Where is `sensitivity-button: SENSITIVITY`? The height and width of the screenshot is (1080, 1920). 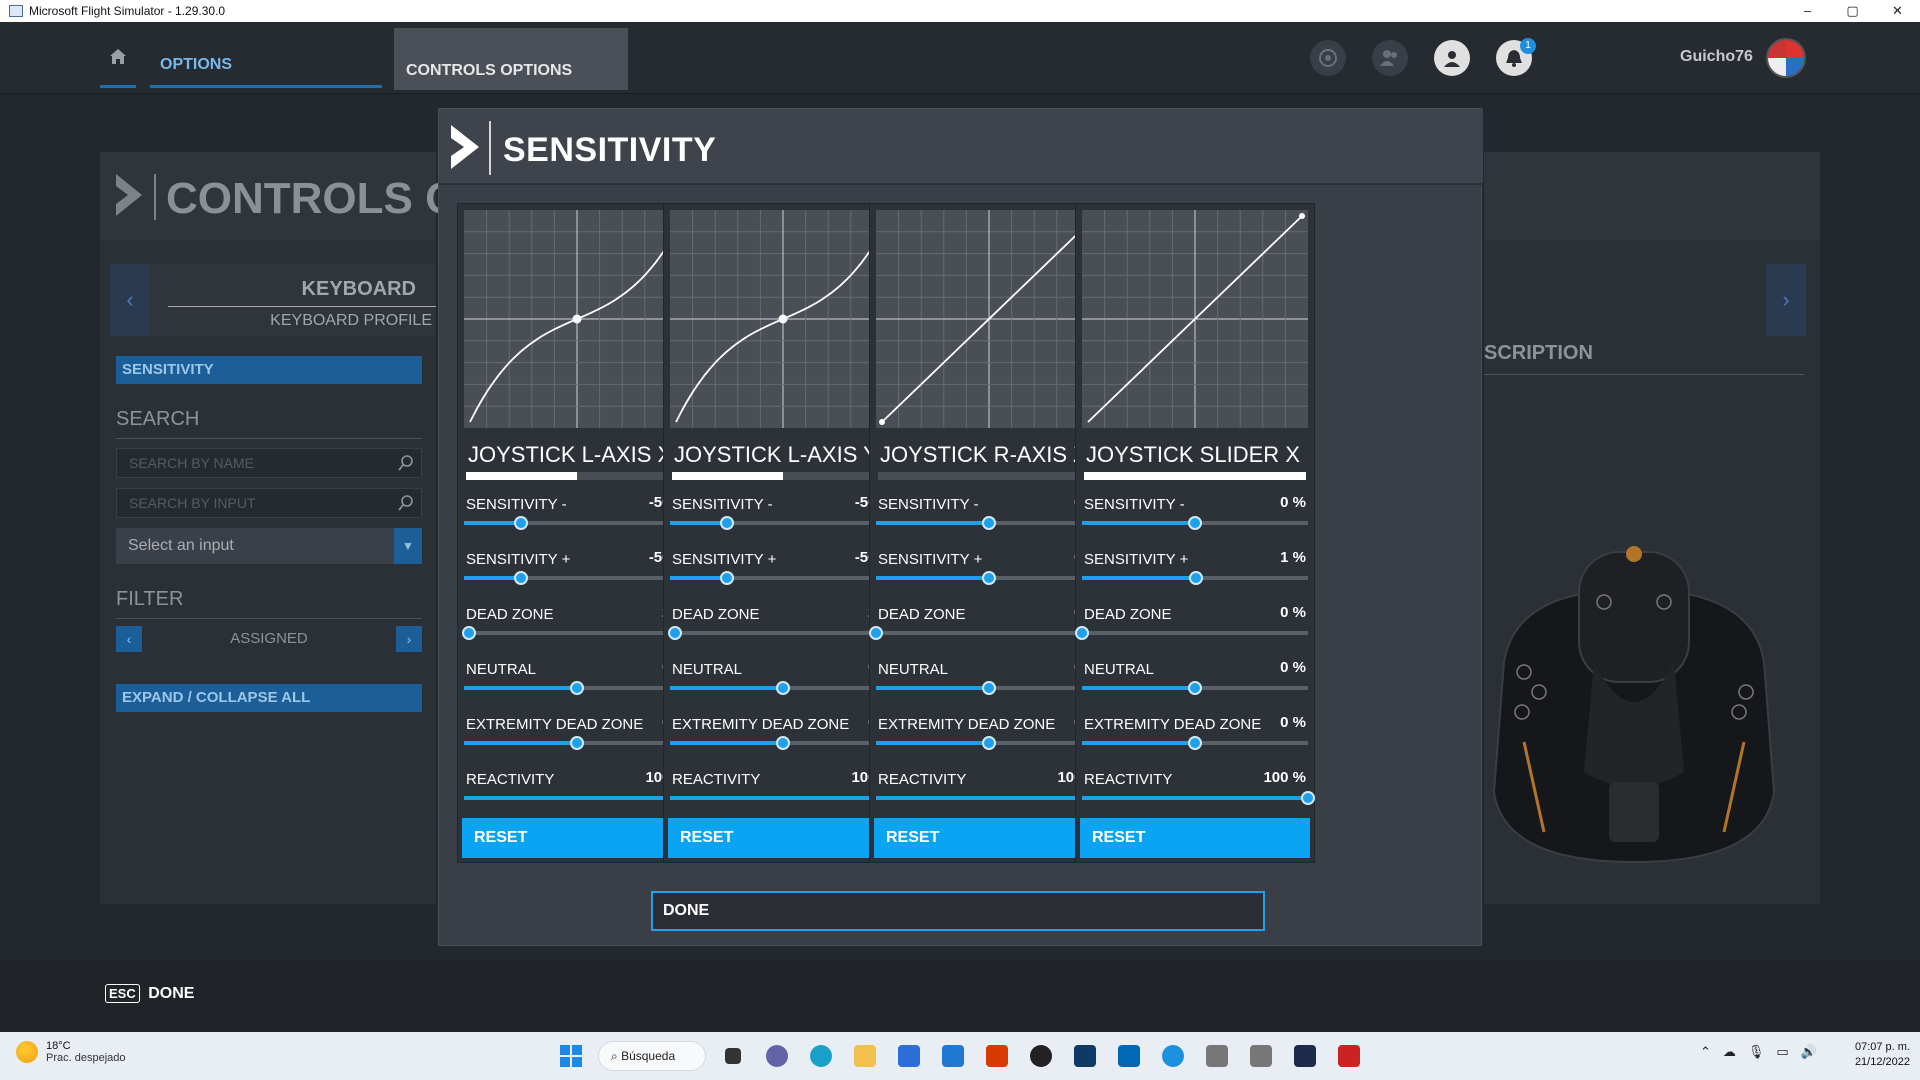
sensitivity-button: SENSITIVITY is located at coordinates (269, 370).